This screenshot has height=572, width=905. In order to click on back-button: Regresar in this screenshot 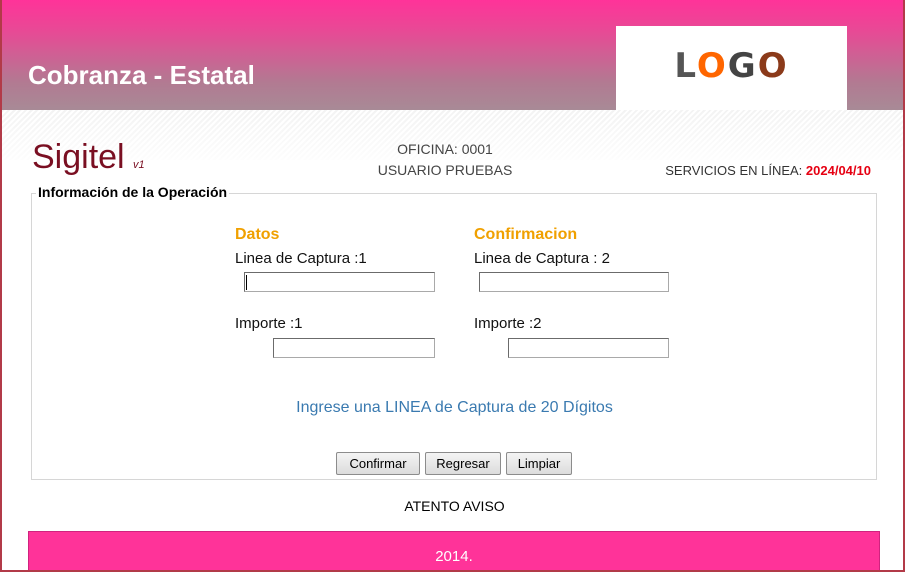, I will do `click(463, 463)`.